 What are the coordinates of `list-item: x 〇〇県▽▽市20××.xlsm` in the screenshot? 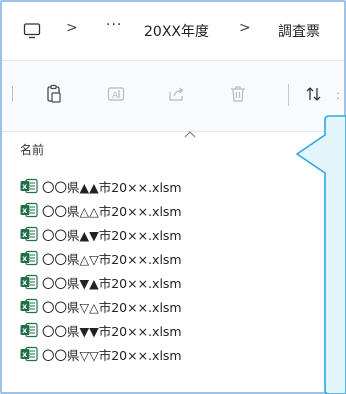 It's located at (150, 354).